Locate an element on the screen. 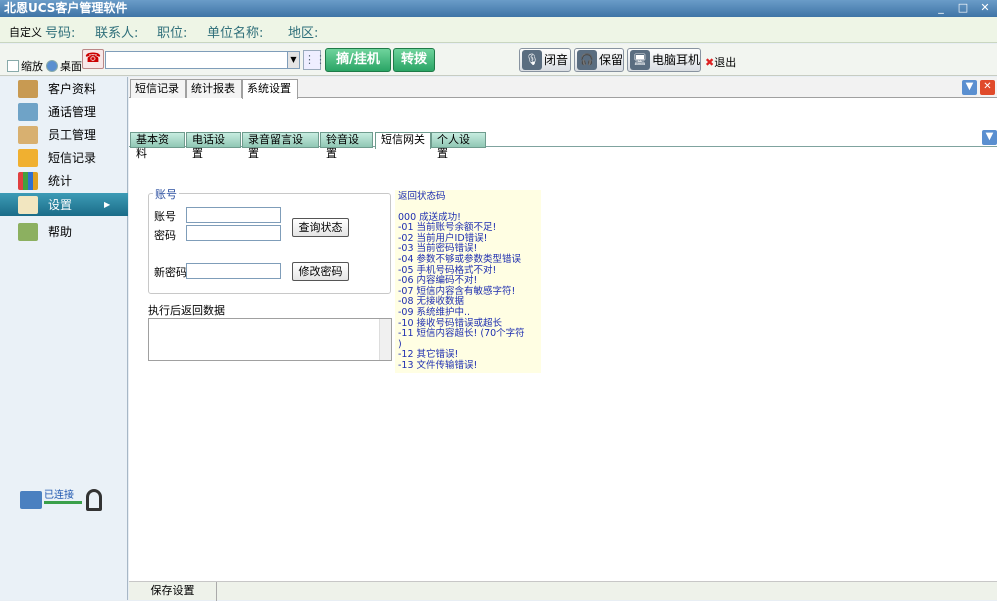 This screenshot has width=997, height=601. sidebar-item-calls: 通话管理 is located at coordinates (64, 111).